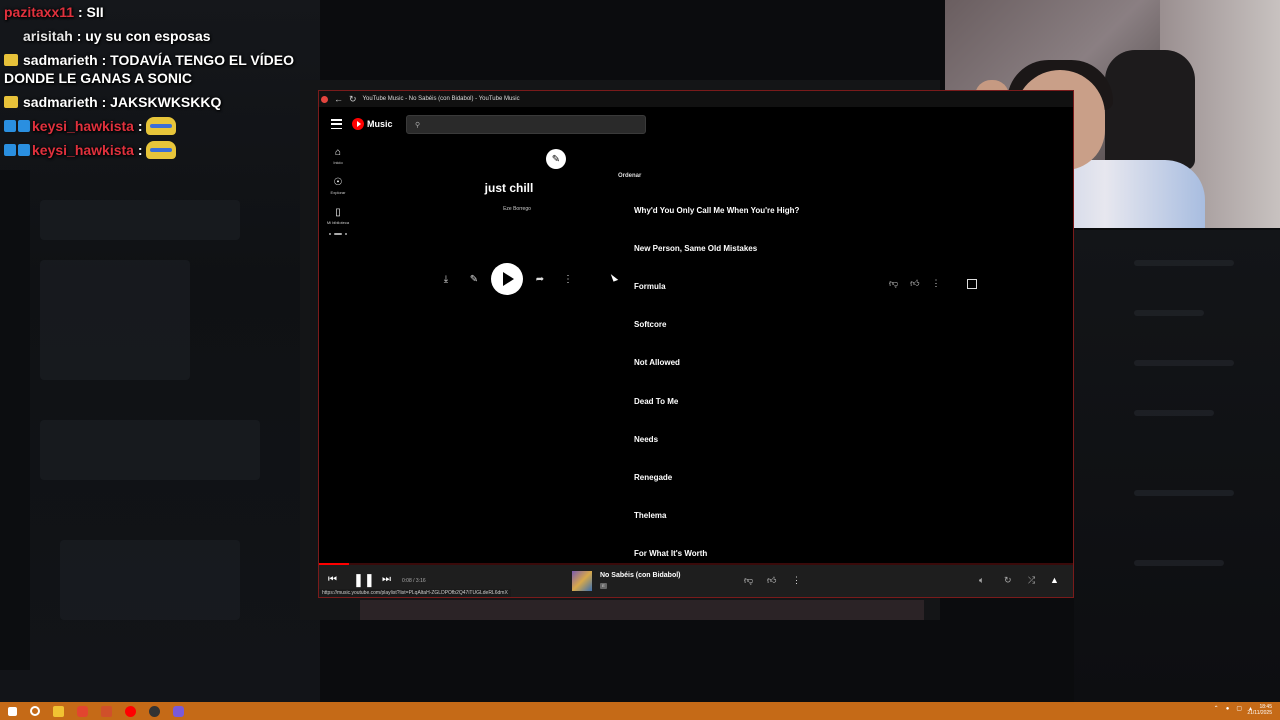 Image resolution: width=1280 pixels, height=720 pixels. Describe the element at coordinates (338, 234) in the screenshot. I see `nav-scroll-indicator` at that location.